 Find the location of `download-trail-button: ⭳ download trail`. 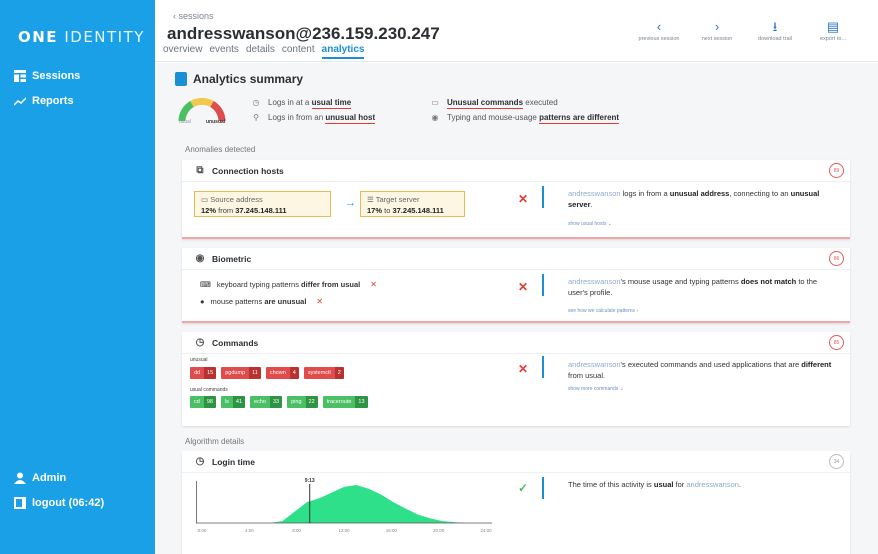

download-trail-button: ⭳ download trail is located at coordinates (775, 31).